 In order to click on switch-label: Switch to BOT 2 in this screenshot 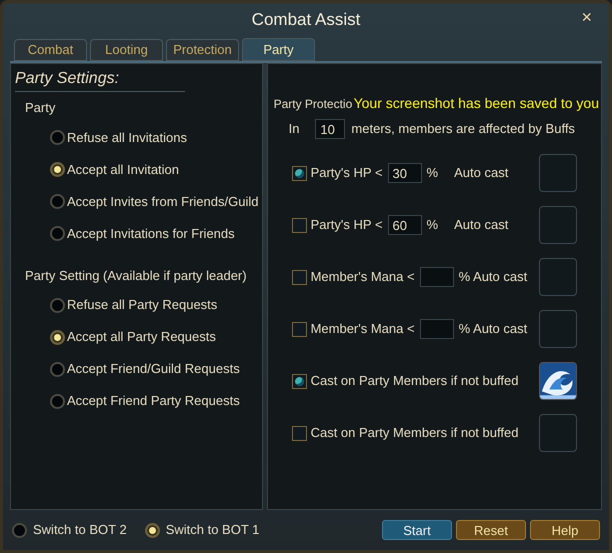, I will do `click(80, 530)`.